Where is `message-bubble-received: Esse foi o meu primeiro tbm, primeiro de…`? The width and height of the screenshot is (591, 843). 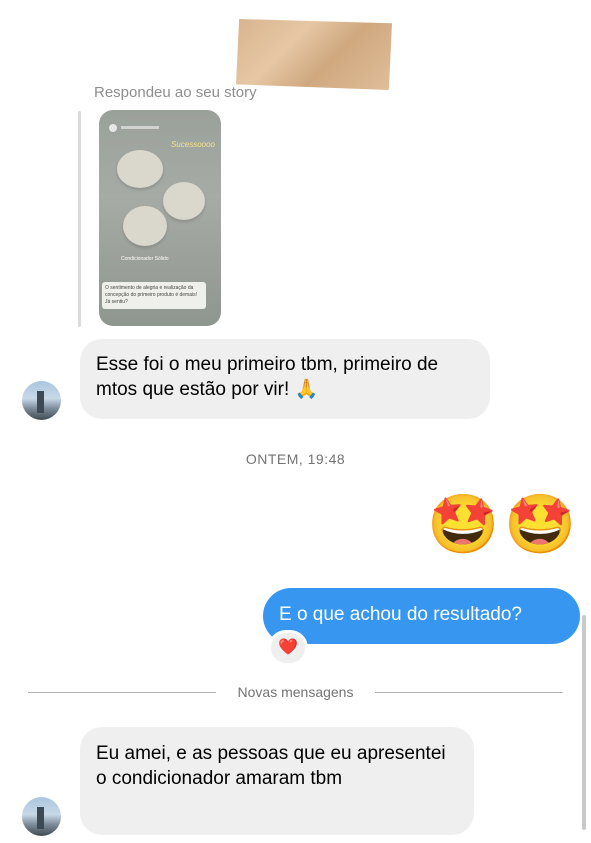 message-bubble-received: Esse foi o meu primeiro tbm, primeiro de… is located at coordinates (285, 379).